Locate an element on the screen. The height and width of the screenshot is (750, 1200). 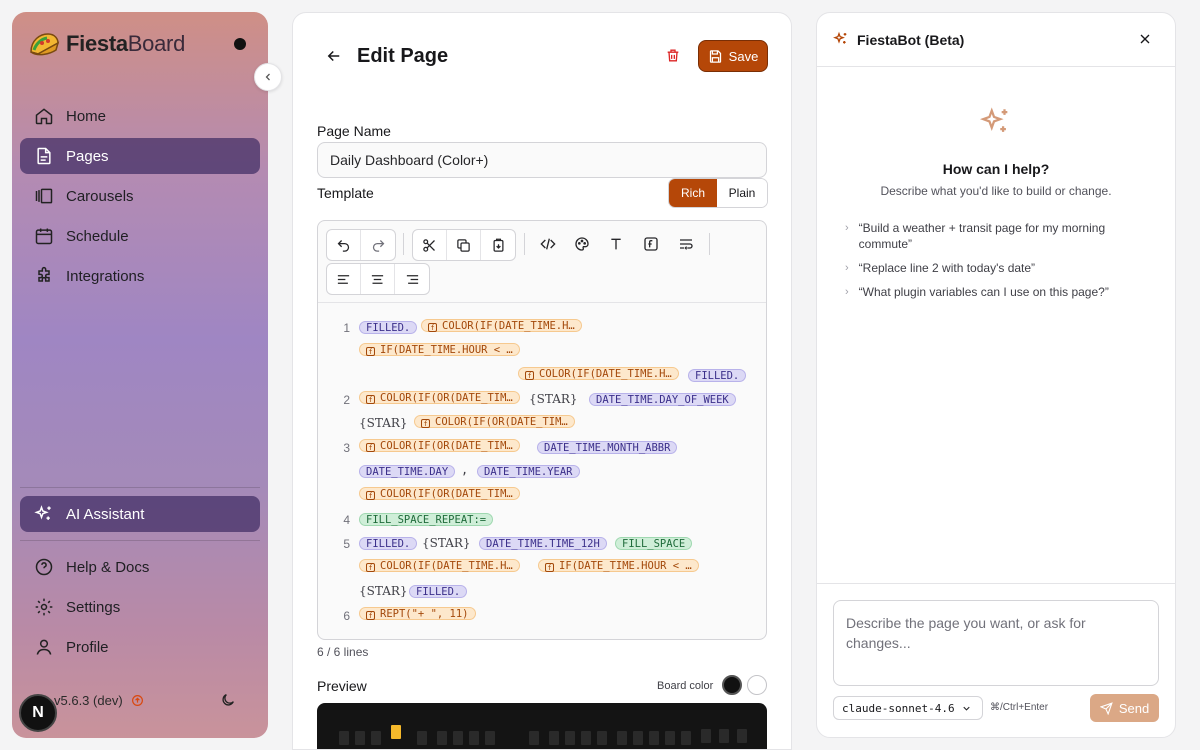
copy-button is located at coordinates (464, 245).